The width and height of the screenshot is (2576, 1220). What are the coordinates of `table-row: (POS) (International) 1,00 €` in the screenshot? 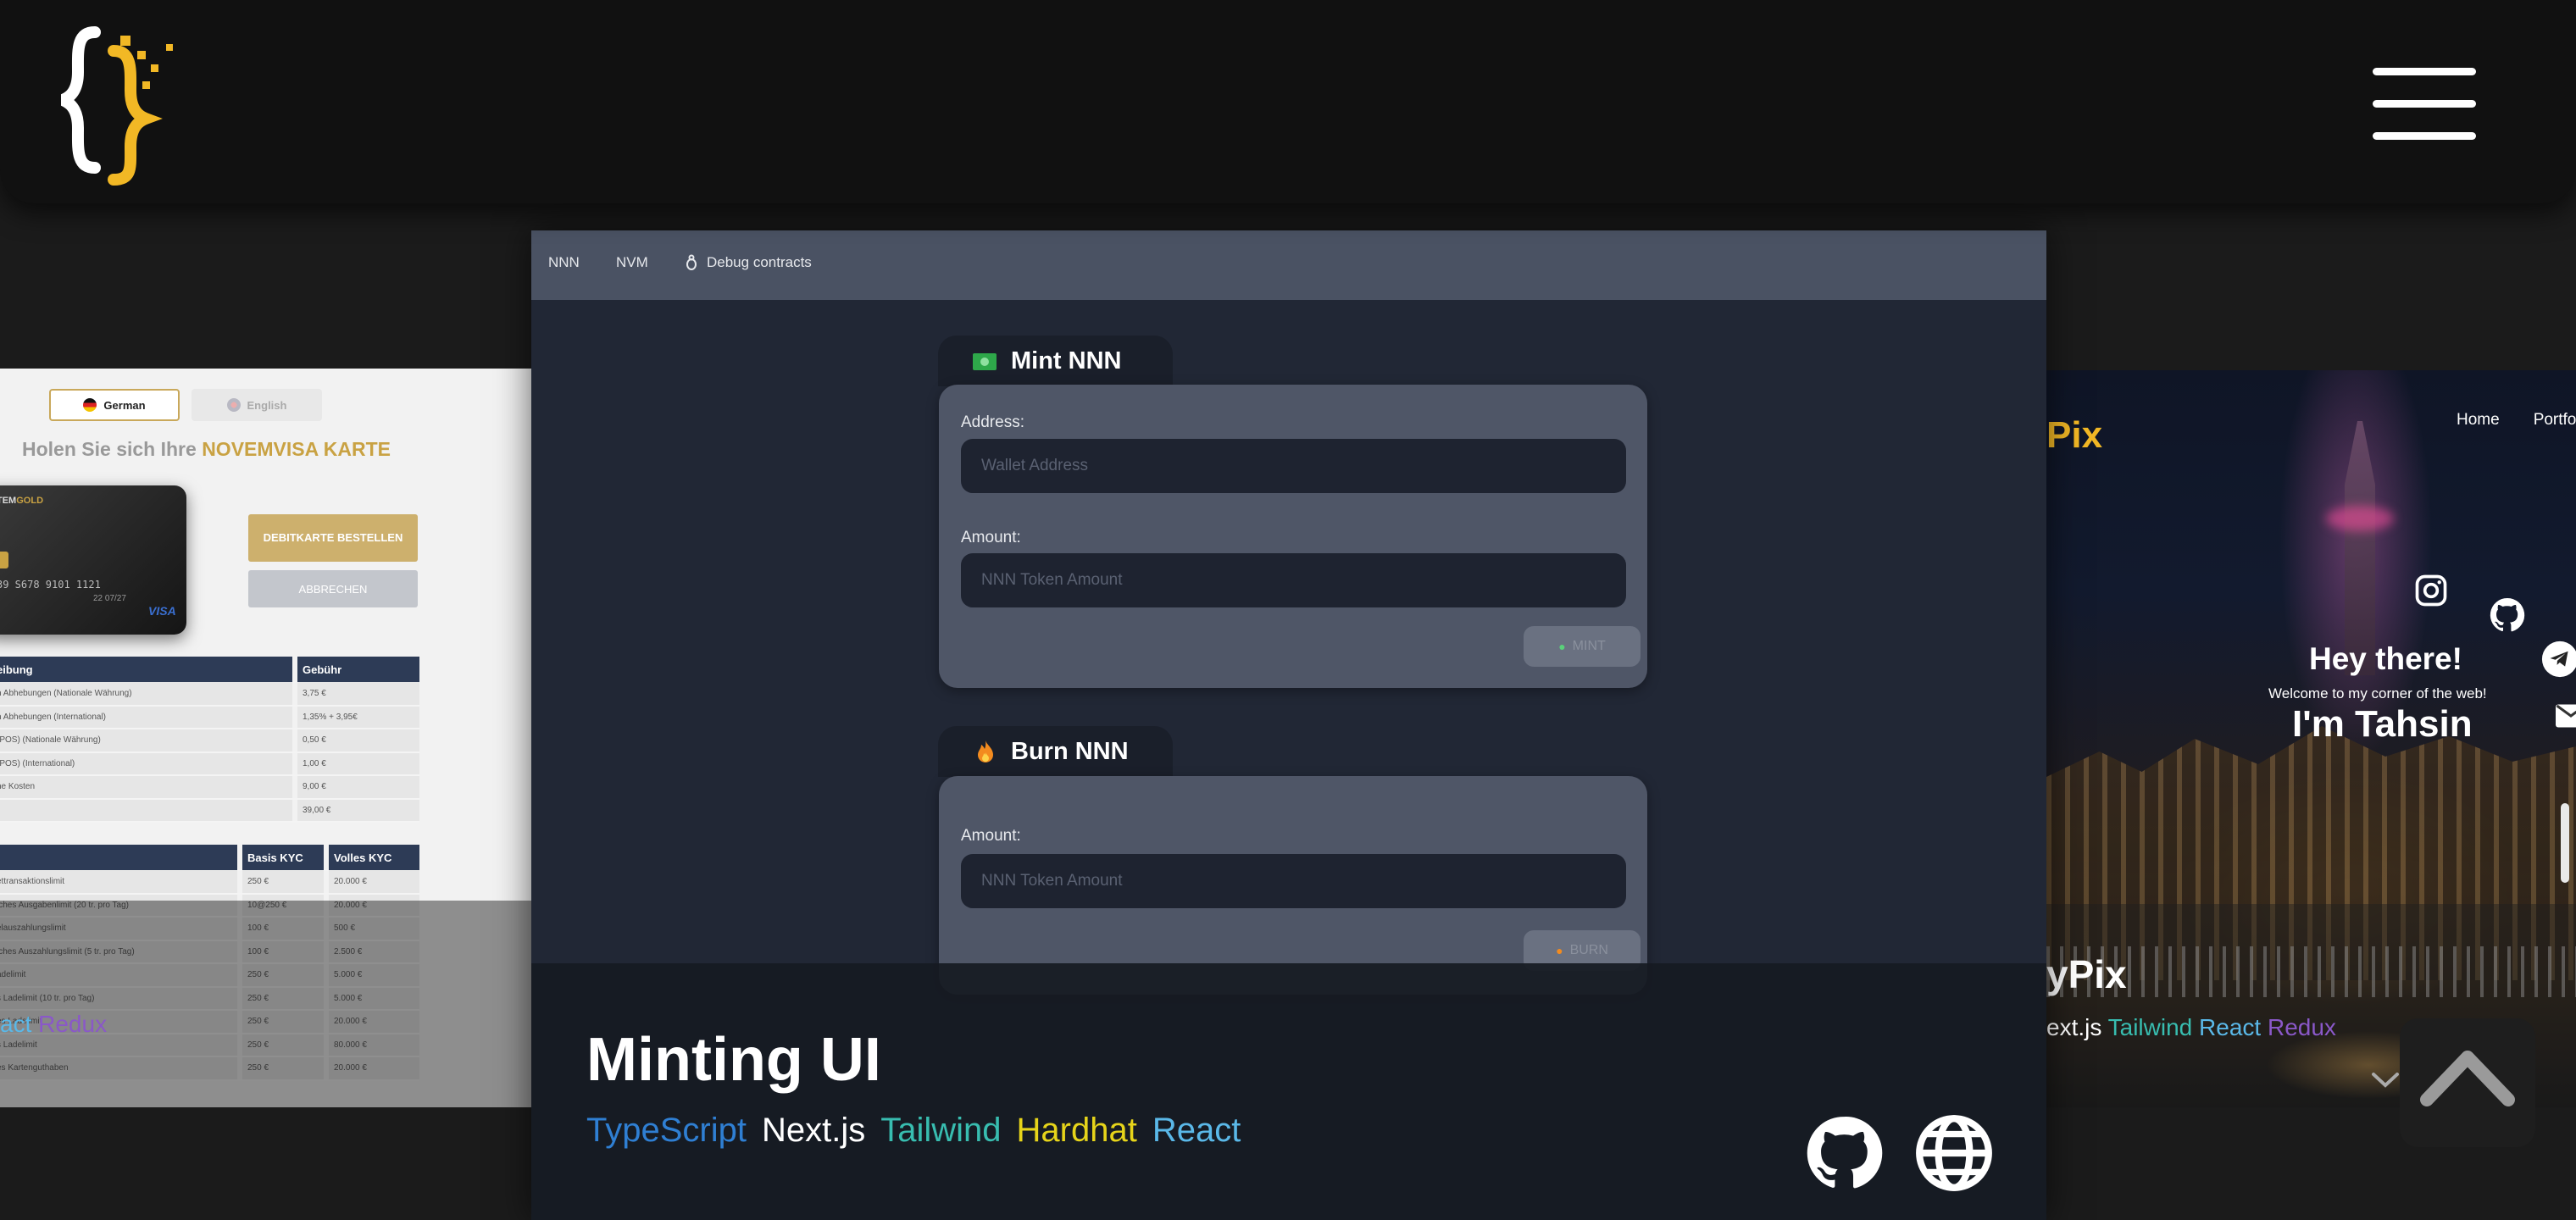 It's located at (209, 763).